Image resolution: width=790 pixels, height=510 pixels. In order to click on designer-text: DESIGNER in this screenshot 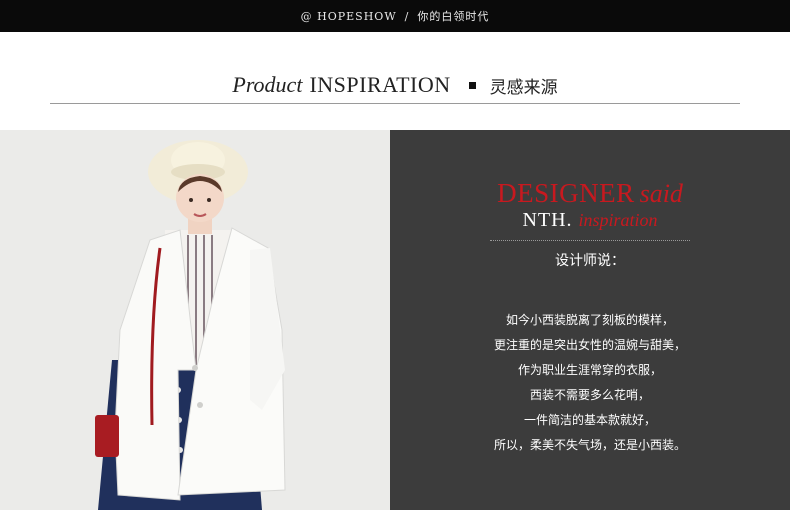, I will do `click(566, 193)`.